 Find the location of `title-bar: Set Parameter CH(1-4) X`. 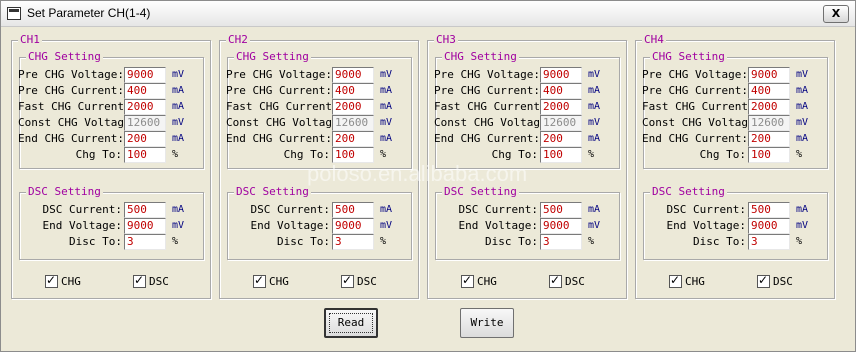

title-bar: Set Parameter CH(1-4) X is located at coordinates (428, 14).